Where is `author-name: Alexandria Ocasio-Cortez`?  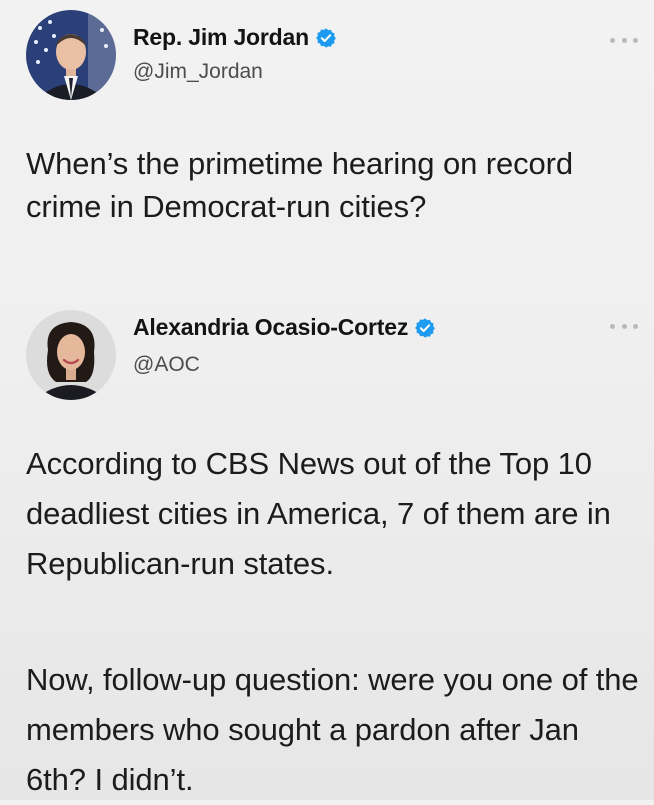
author-name: Alexandria Ocasio-Cortez is located at coordinates (270, 327).